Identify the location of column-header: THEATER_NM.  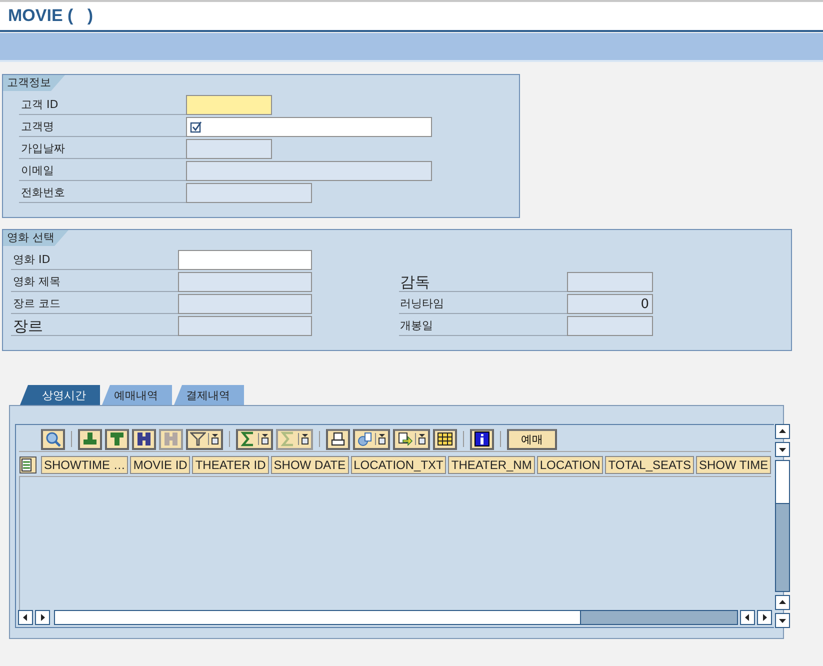
(491, 465).